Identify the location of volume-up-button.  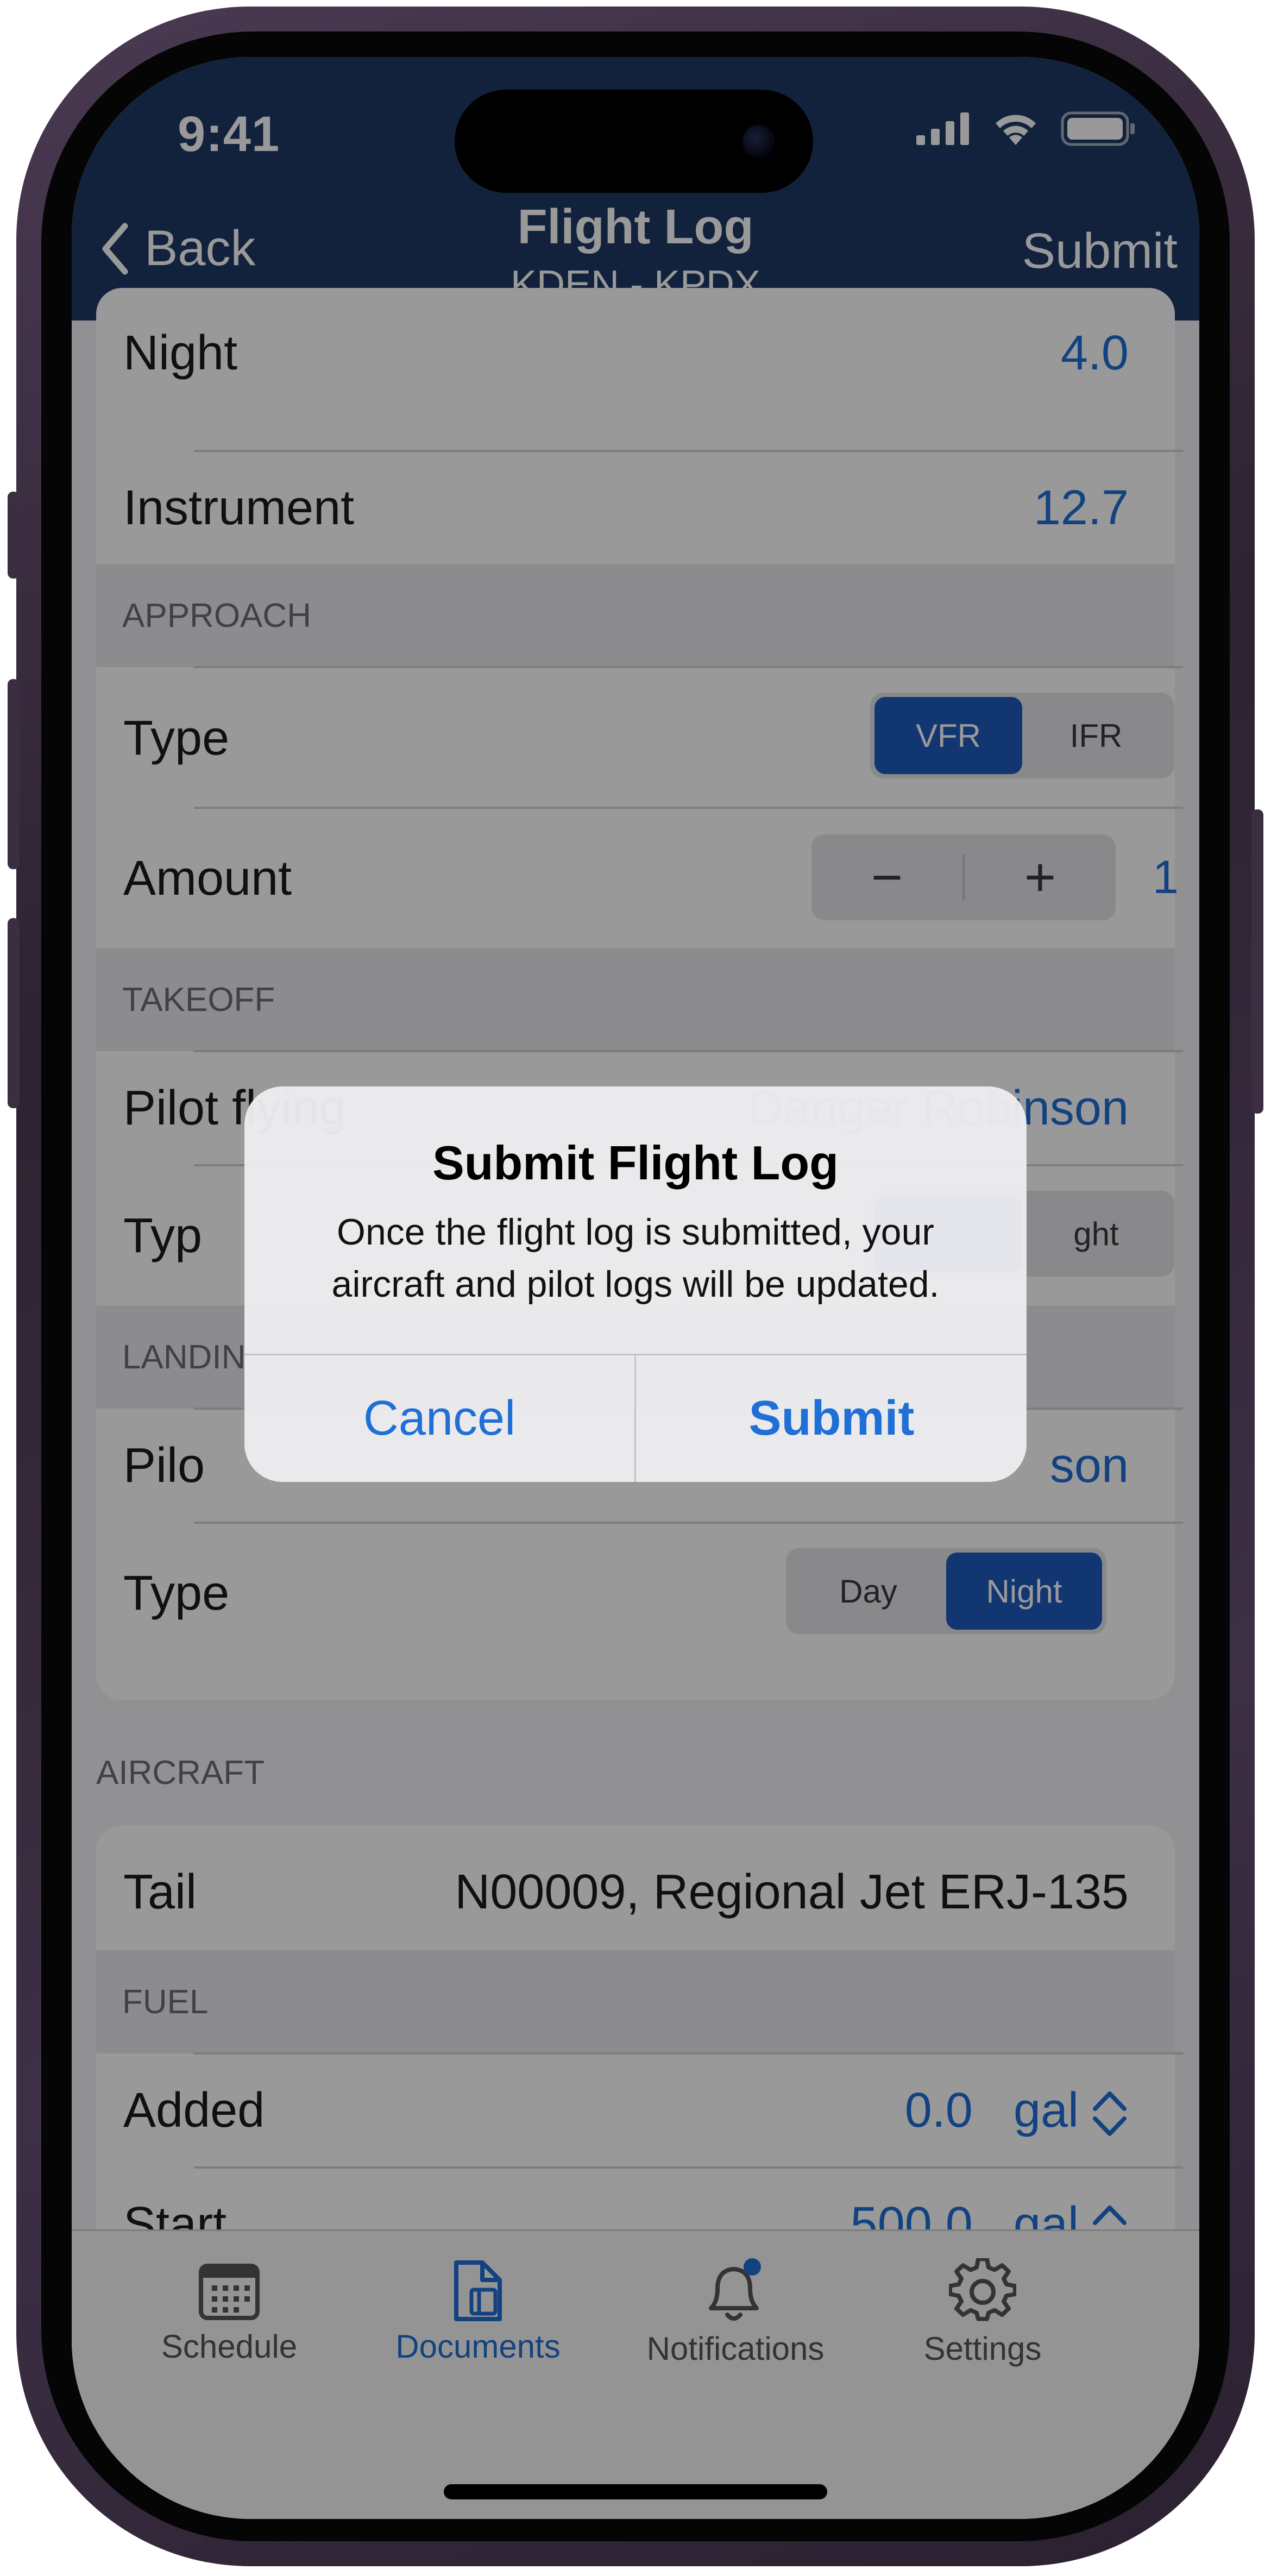
(14, 774).